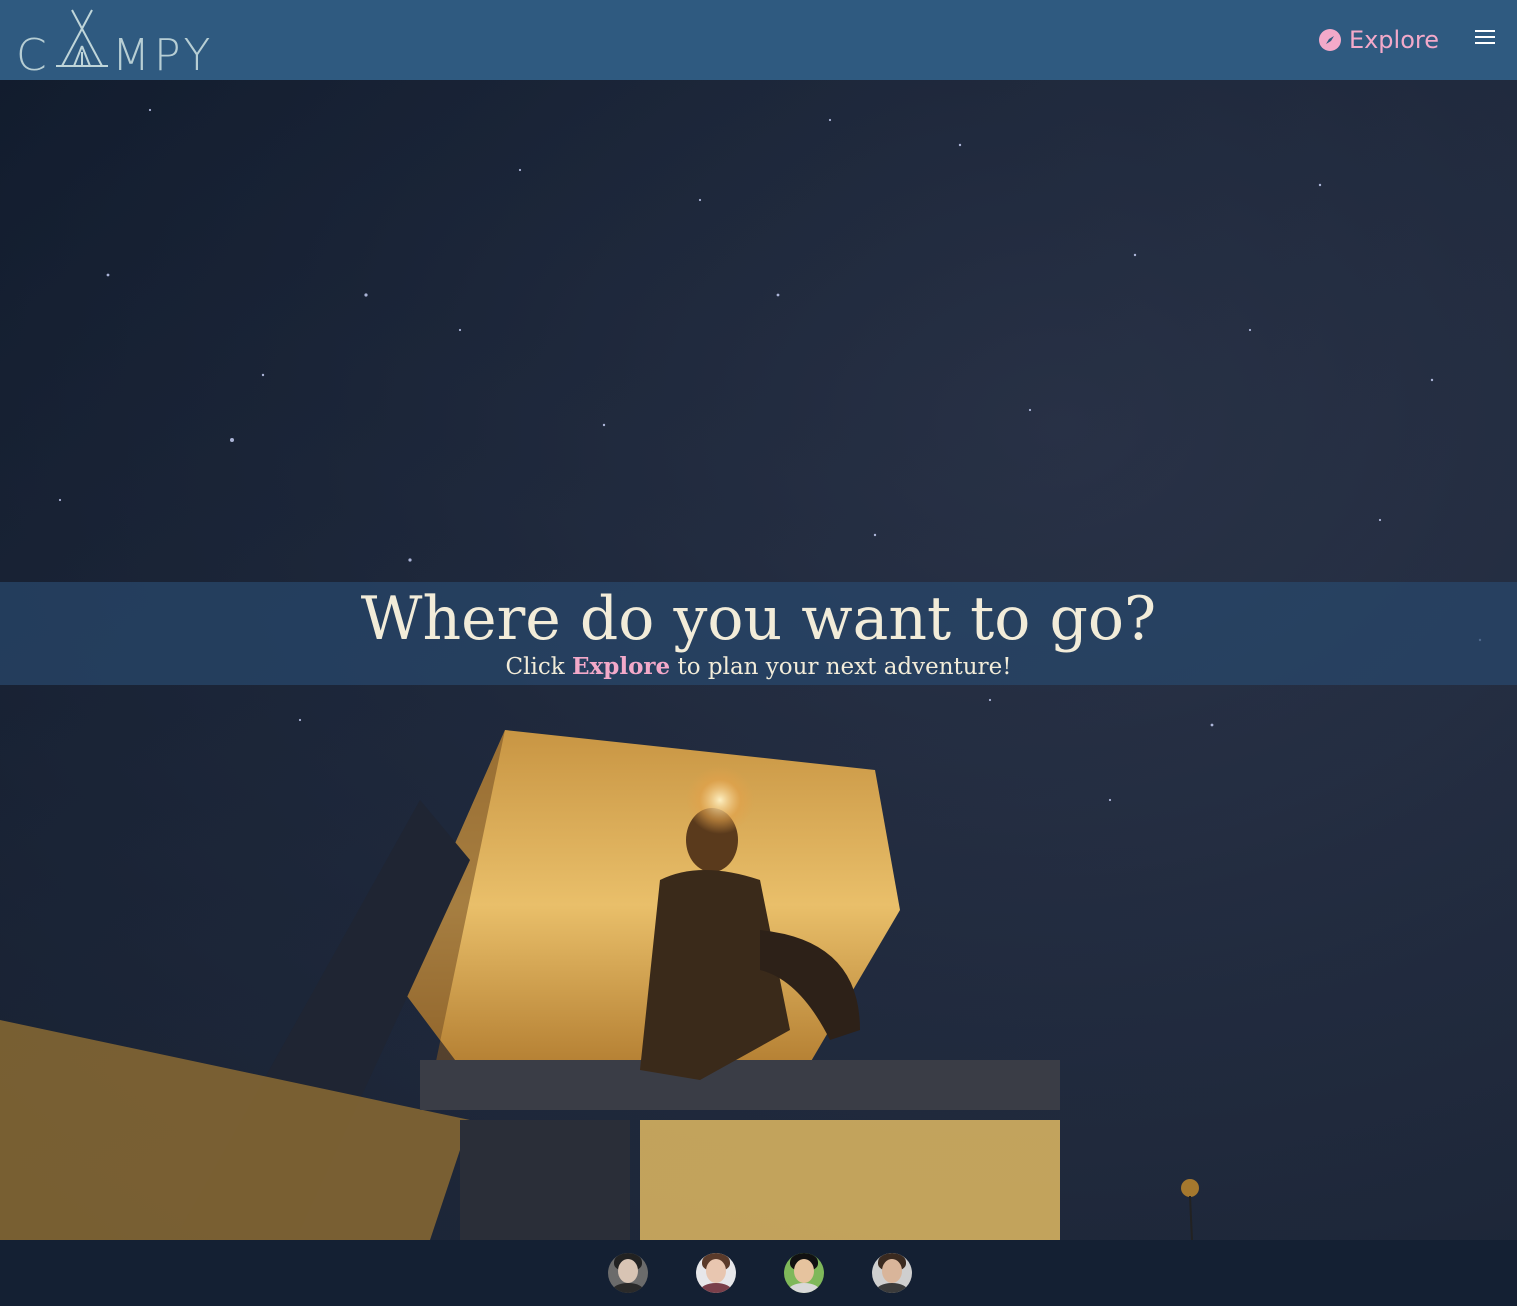  I want to click on top-navbar: C MPY Explore, so click(758, 40).